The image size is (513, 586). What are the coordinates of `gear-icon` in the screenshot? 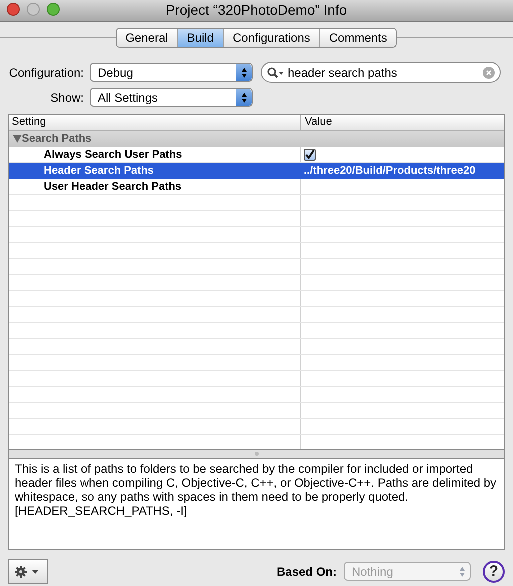 It's located at (21, 572).